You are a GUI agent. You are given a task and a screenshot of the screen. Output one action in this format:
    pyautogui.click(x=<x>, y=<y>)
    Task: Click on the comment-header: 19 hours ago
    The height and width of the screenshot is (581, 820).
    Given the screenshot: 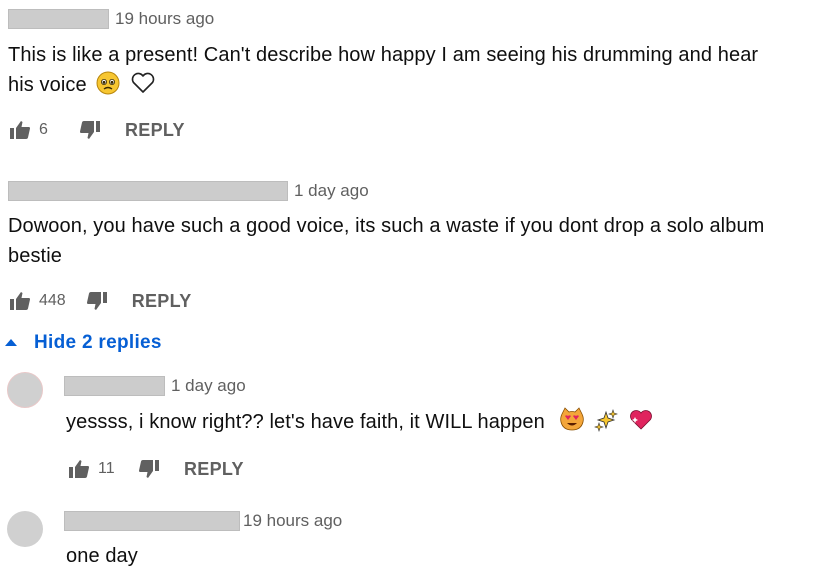 What is the action you would take?
    pyautogui.click(x=111, y=19)
    